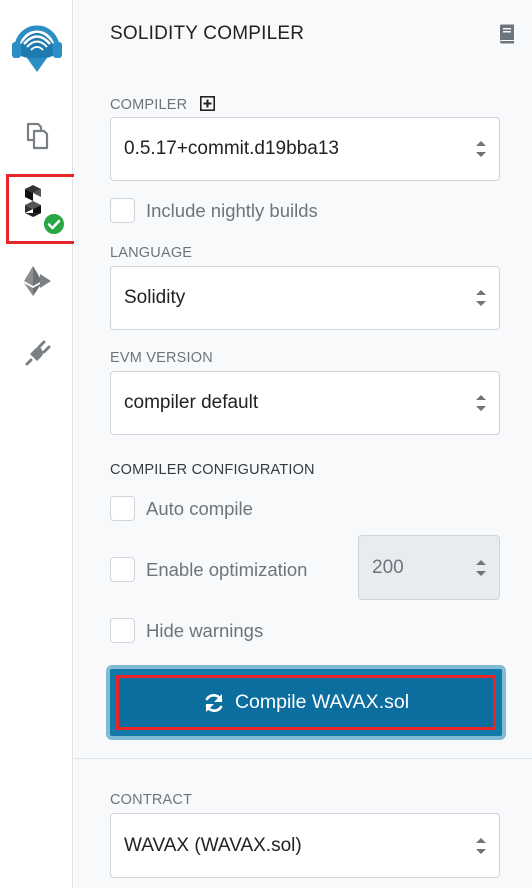 The height and width of the screenshot is (888, 532). Describe the element at coordinates (199, 508) in the screenshot. I see `auto-compile-label: Auto compile` at that location.